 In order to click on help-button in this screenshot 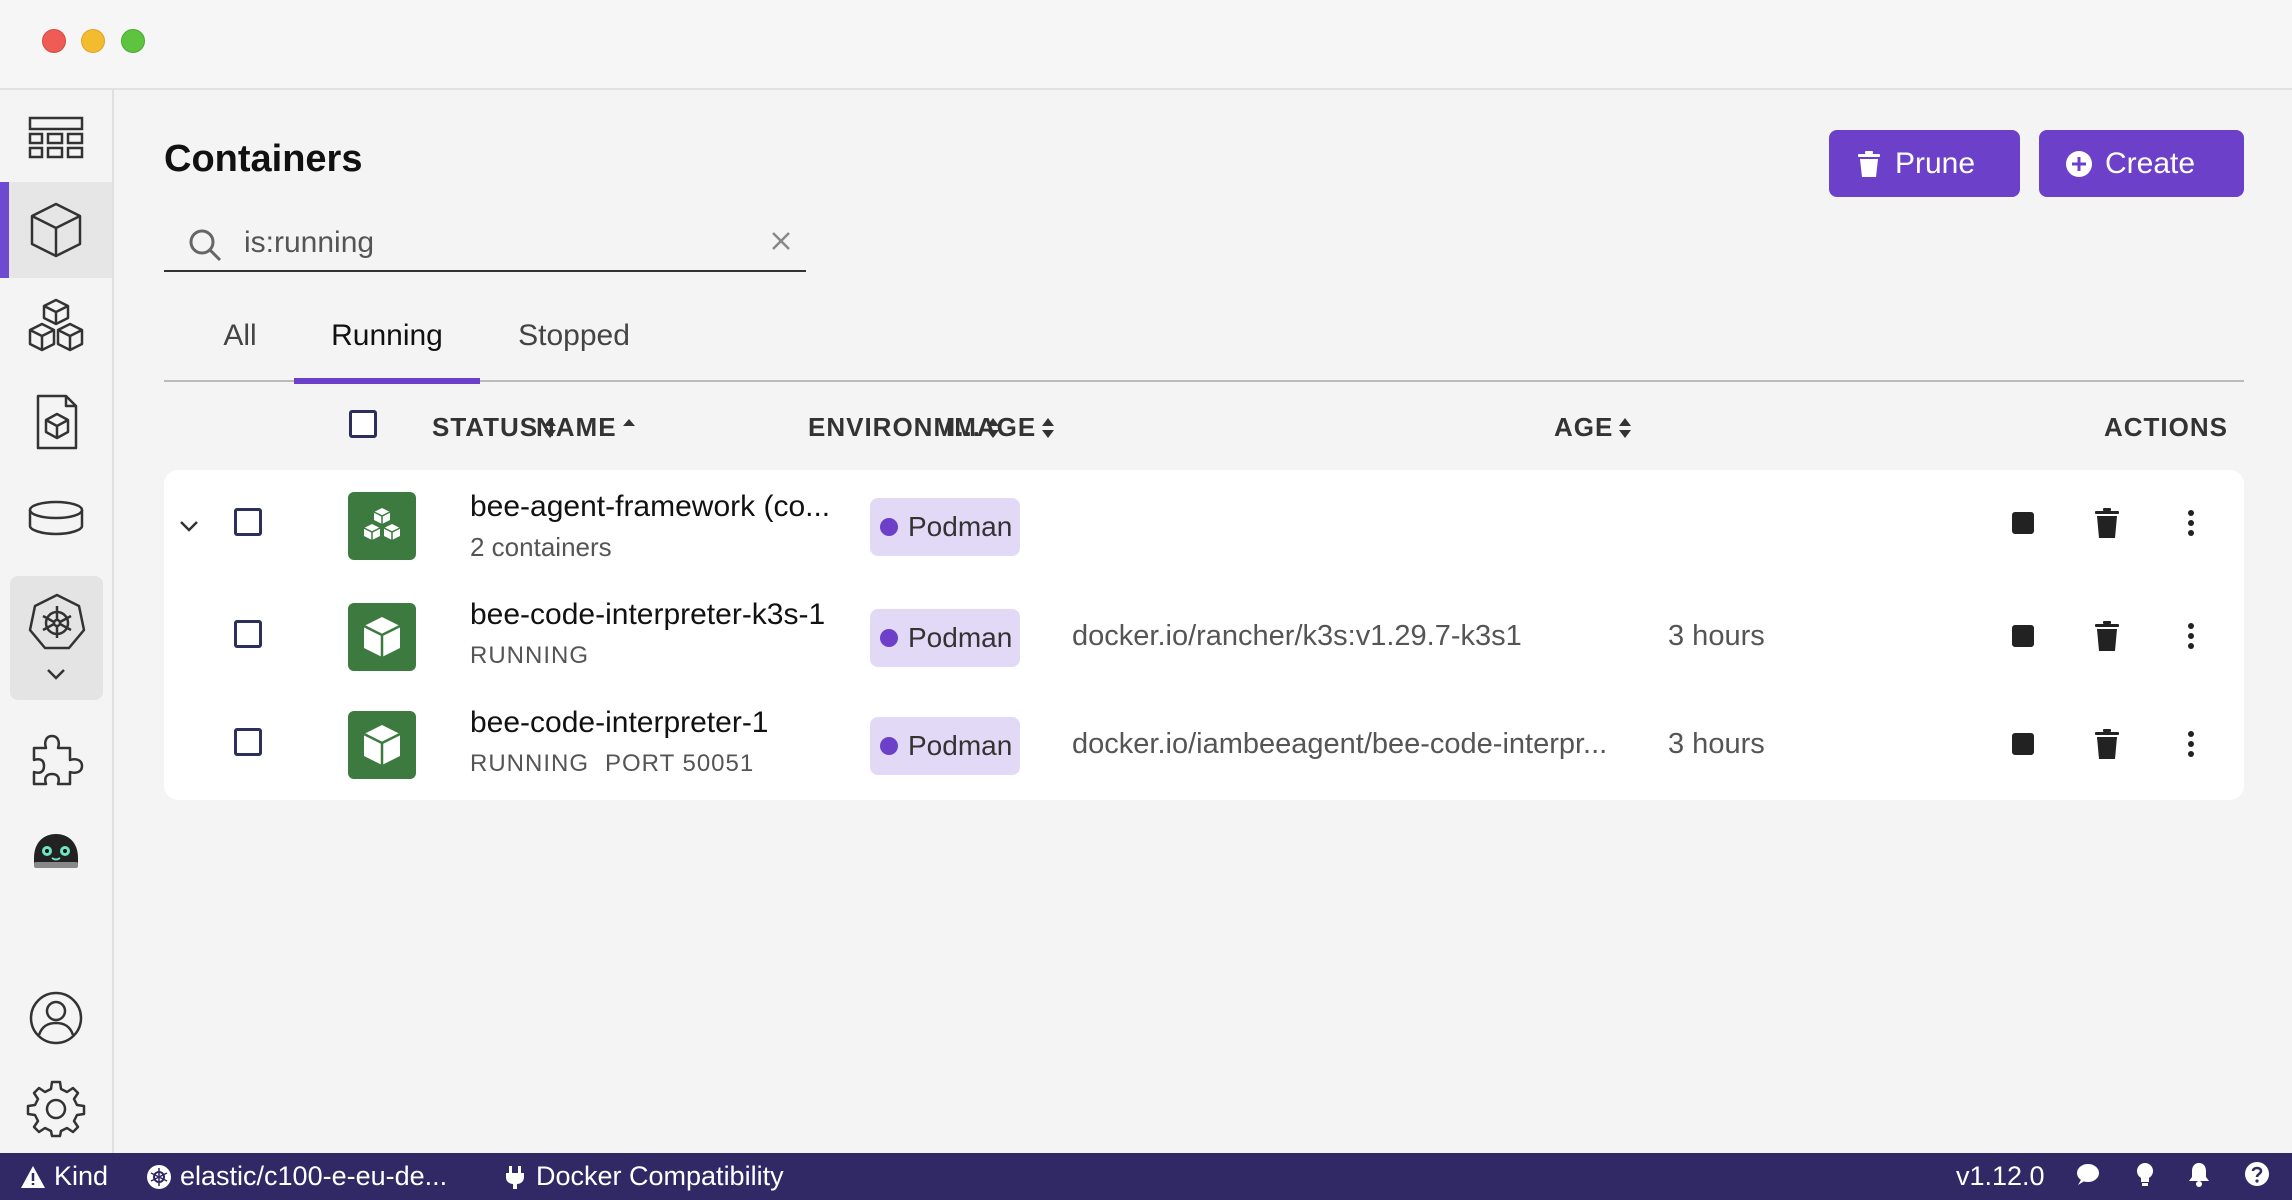, I will do `click(2257, 1174)`.